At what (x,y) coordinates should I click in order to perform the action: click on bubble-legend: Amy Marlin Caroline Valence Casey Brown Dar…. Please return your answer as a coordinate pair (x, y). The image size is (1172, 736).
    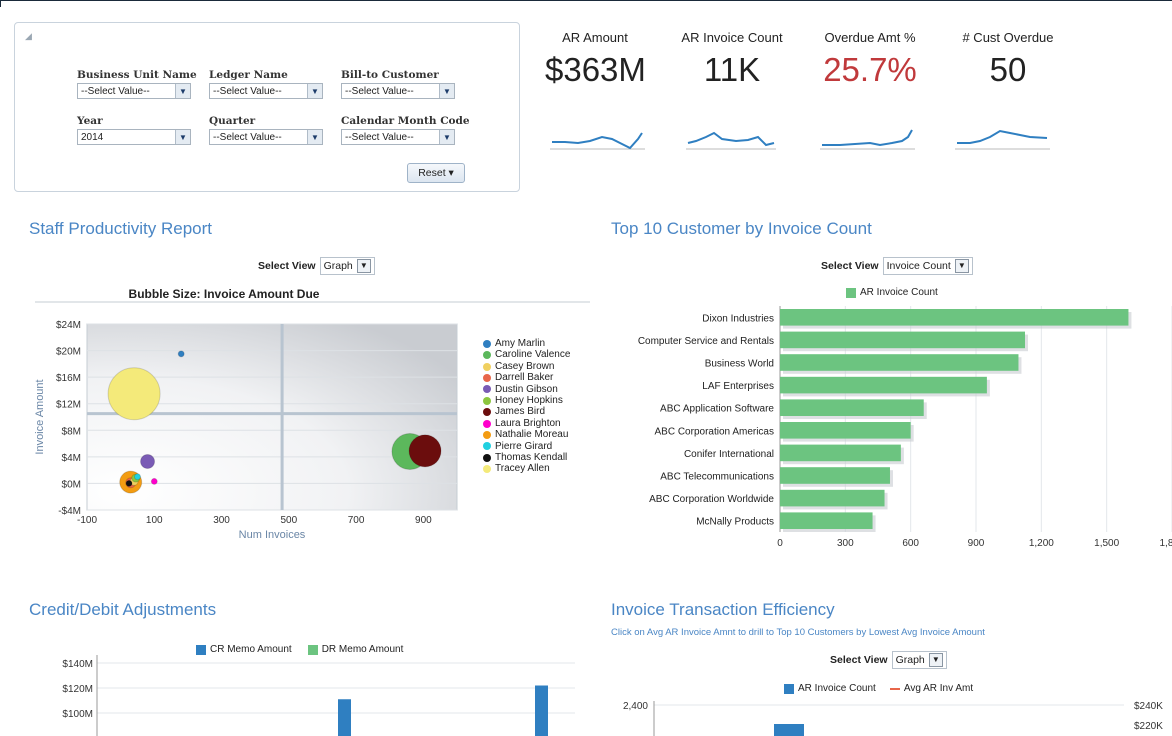
    Looking at the image, I should click on (526, 406).